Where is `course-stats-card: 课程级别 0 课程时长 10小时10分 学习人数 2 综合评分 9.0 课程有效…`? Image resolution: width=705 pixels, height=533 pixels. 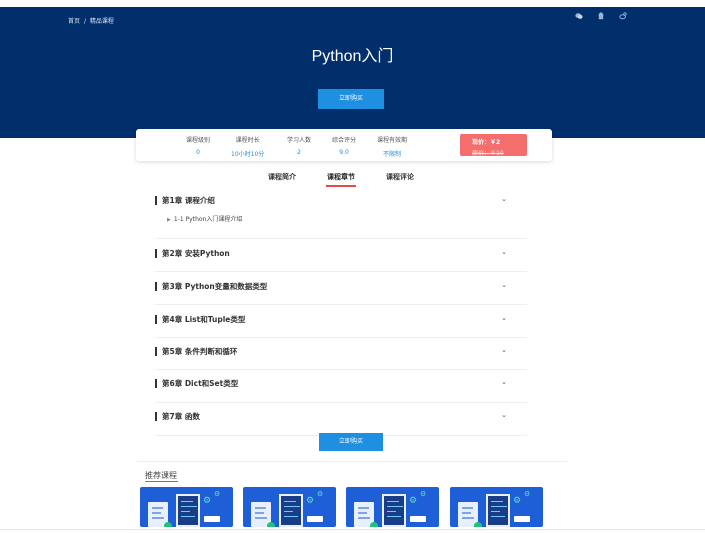
course-stats-card: 课程级别 0 课程时长 10小时10分 学习人数 2 综合评分 9.0 课程有效… is located at coordinates (344, 145).